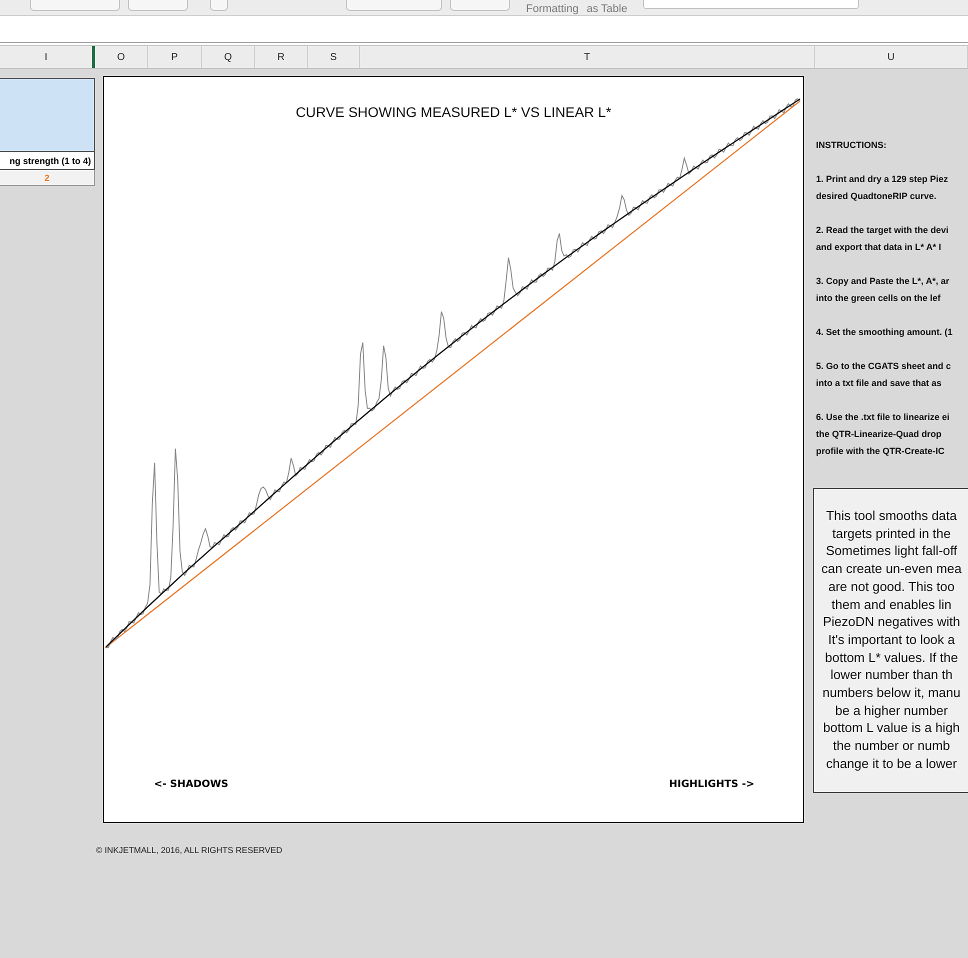  What do you see at coordinates (891, 763) in the screenshot?
I see `note-line: change it to be a lower` at bounding box center [891, 763].